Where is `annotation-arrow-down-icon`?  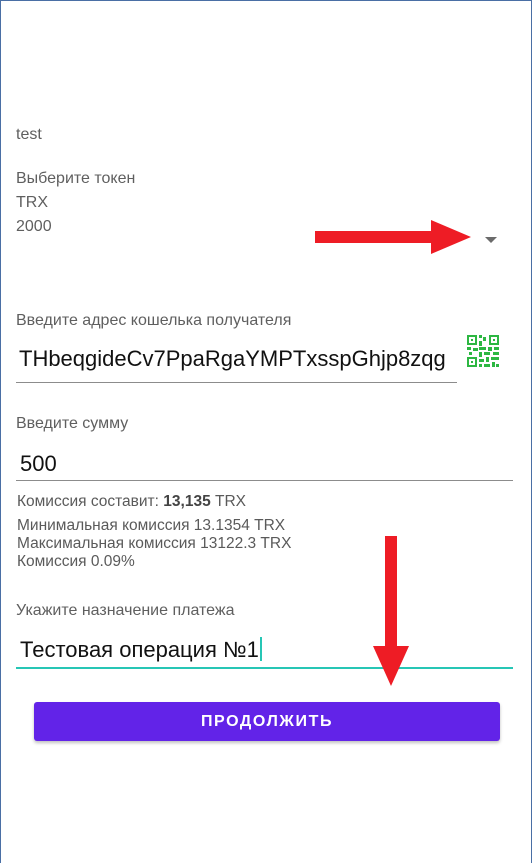 annotation-arrow-down-icon is located at coordinates (391, 611).